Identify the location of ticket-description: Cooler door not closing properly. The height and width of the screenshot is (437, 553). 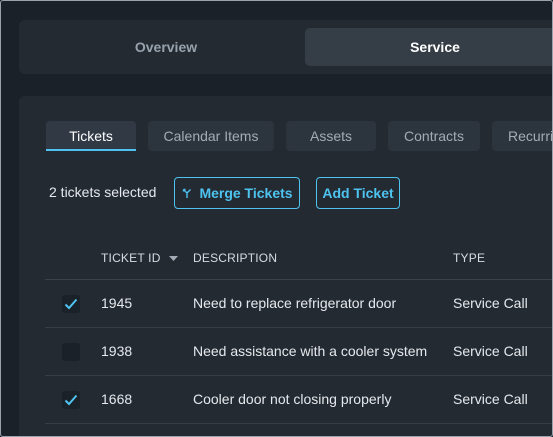
(292, 399).